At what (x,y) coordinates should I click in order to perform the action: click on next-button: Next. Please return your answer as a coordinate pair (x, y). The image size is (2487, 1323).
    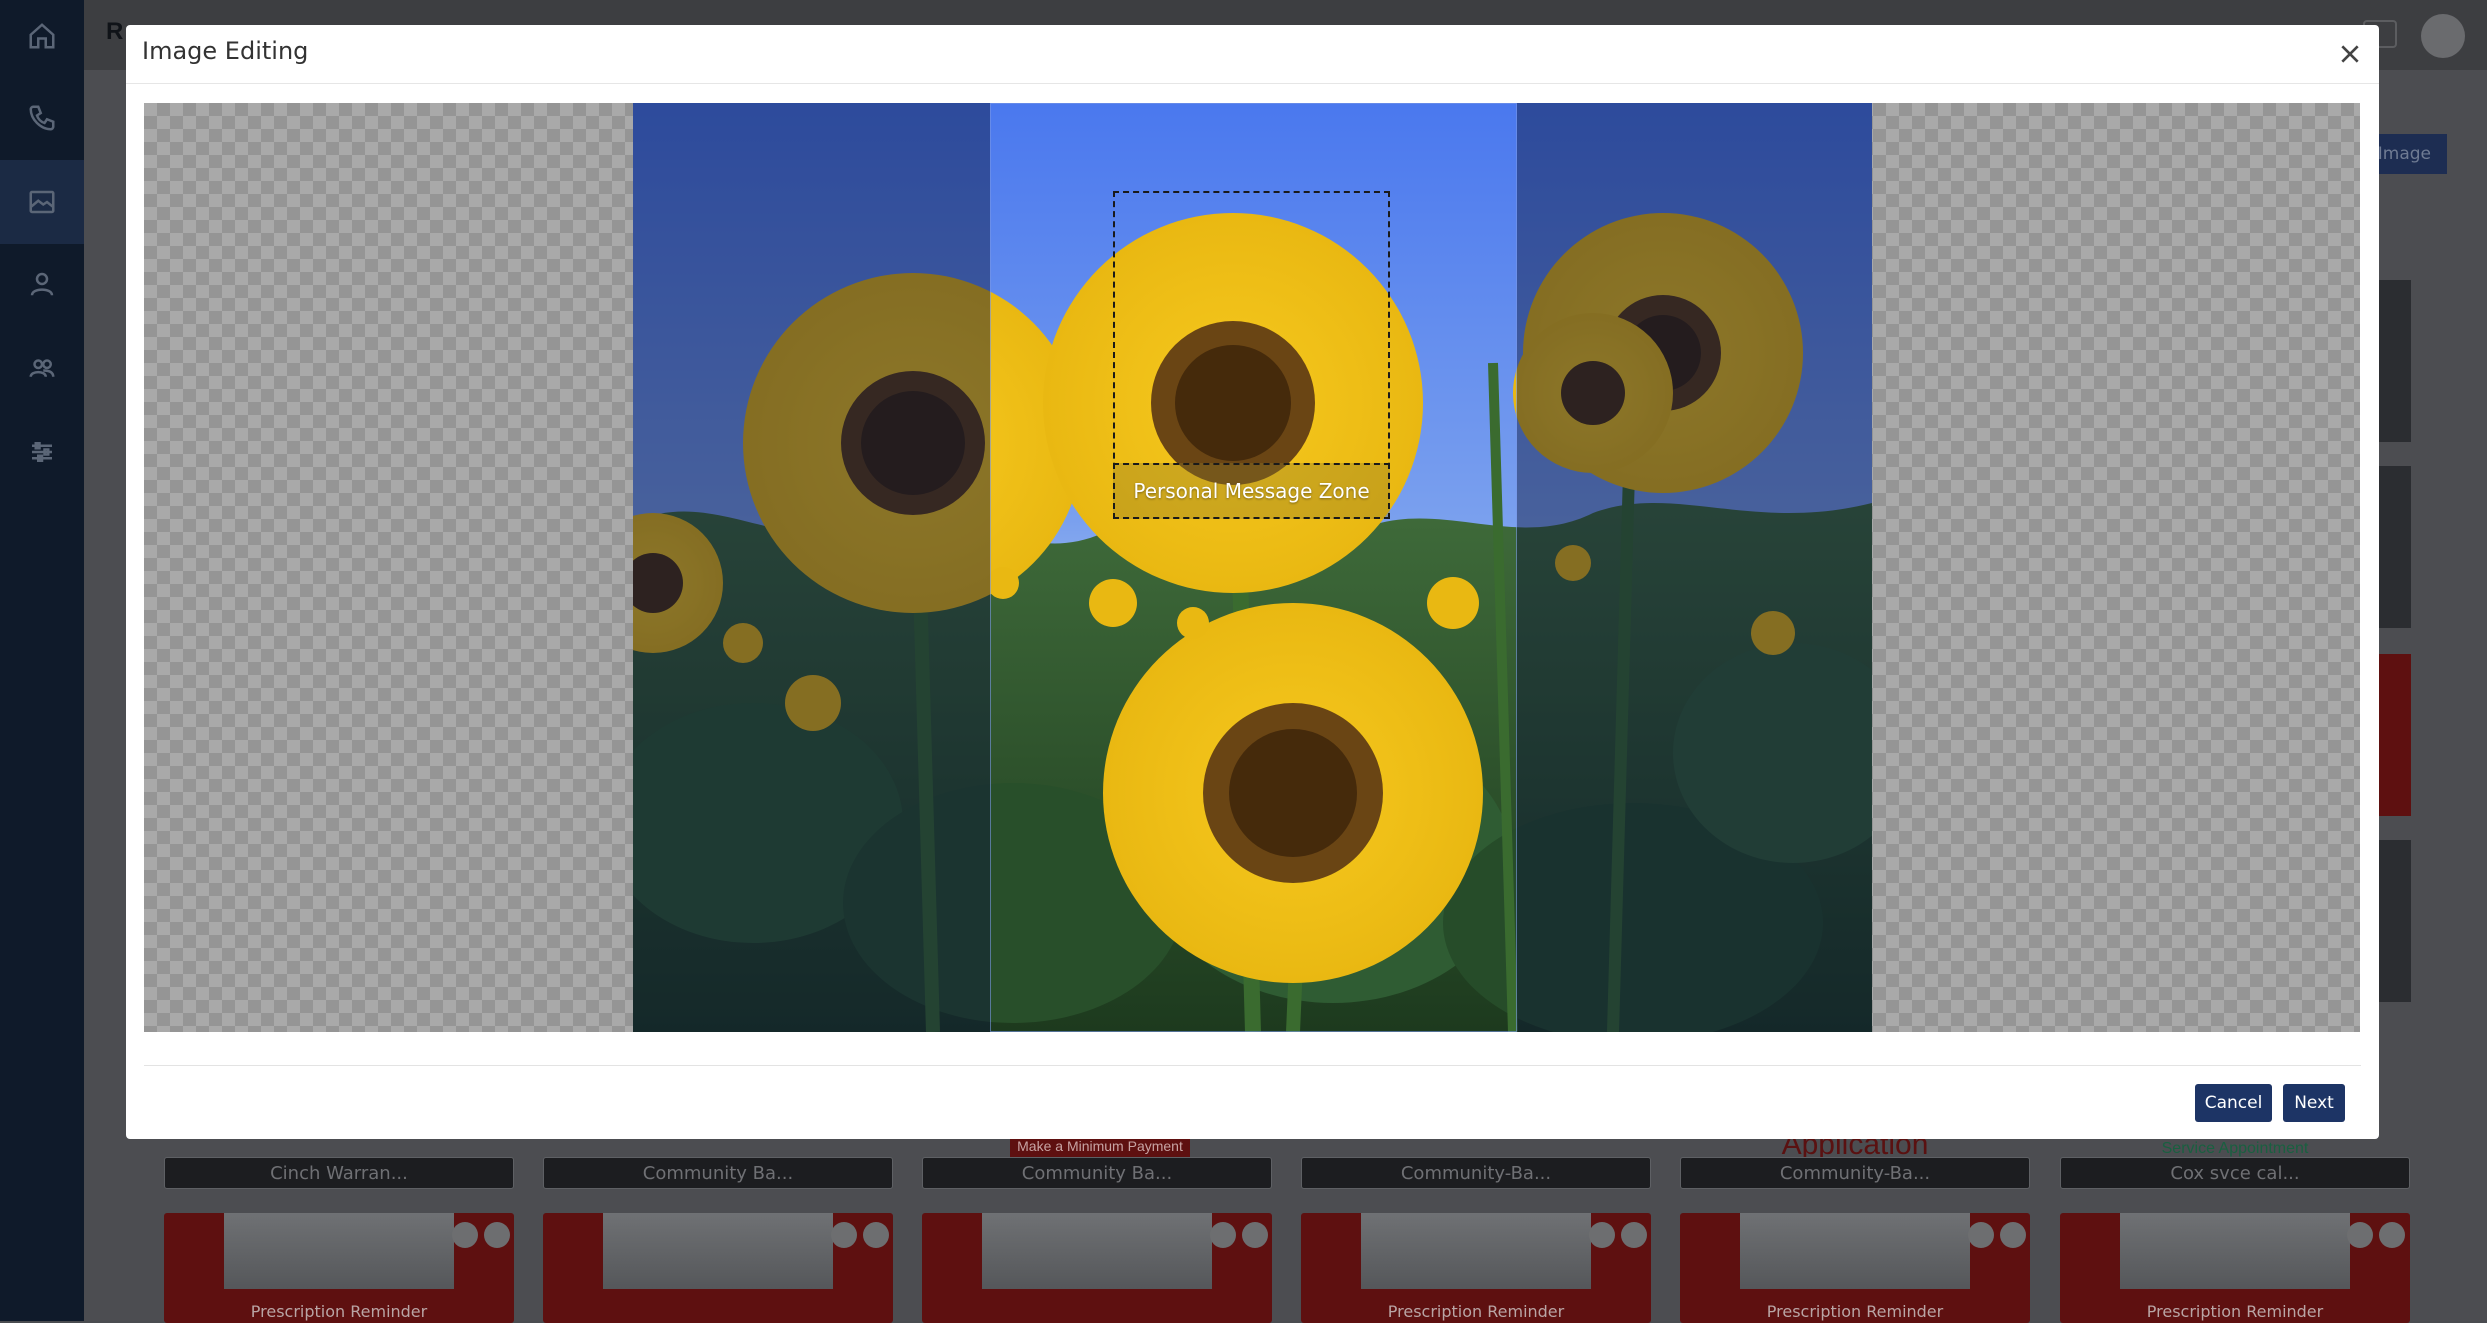
    Looking at the image, I should click on (2314, 1103).